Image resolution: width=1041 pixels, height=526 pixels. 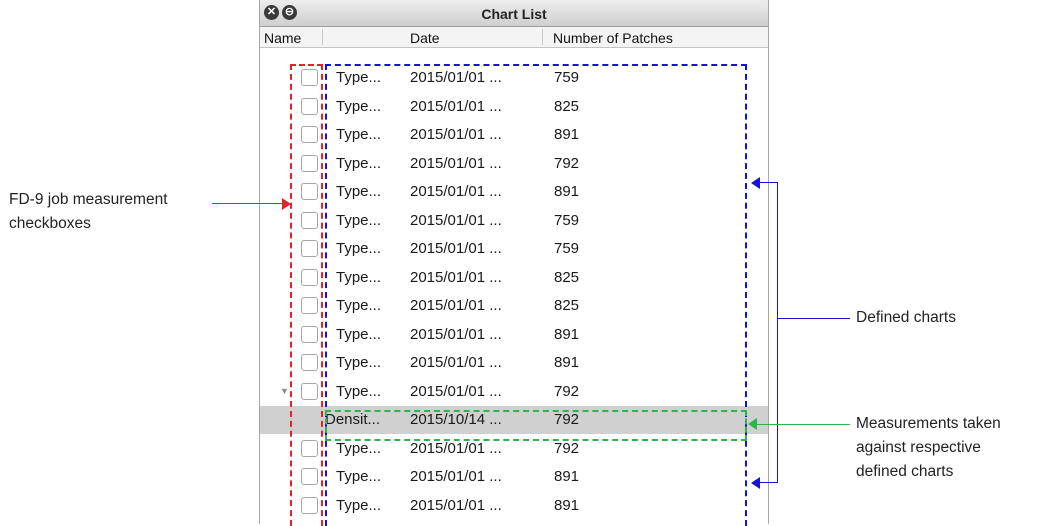 I want to click on title-bar: ✕ ⊖ Chart List, so click(x=514, y=13).